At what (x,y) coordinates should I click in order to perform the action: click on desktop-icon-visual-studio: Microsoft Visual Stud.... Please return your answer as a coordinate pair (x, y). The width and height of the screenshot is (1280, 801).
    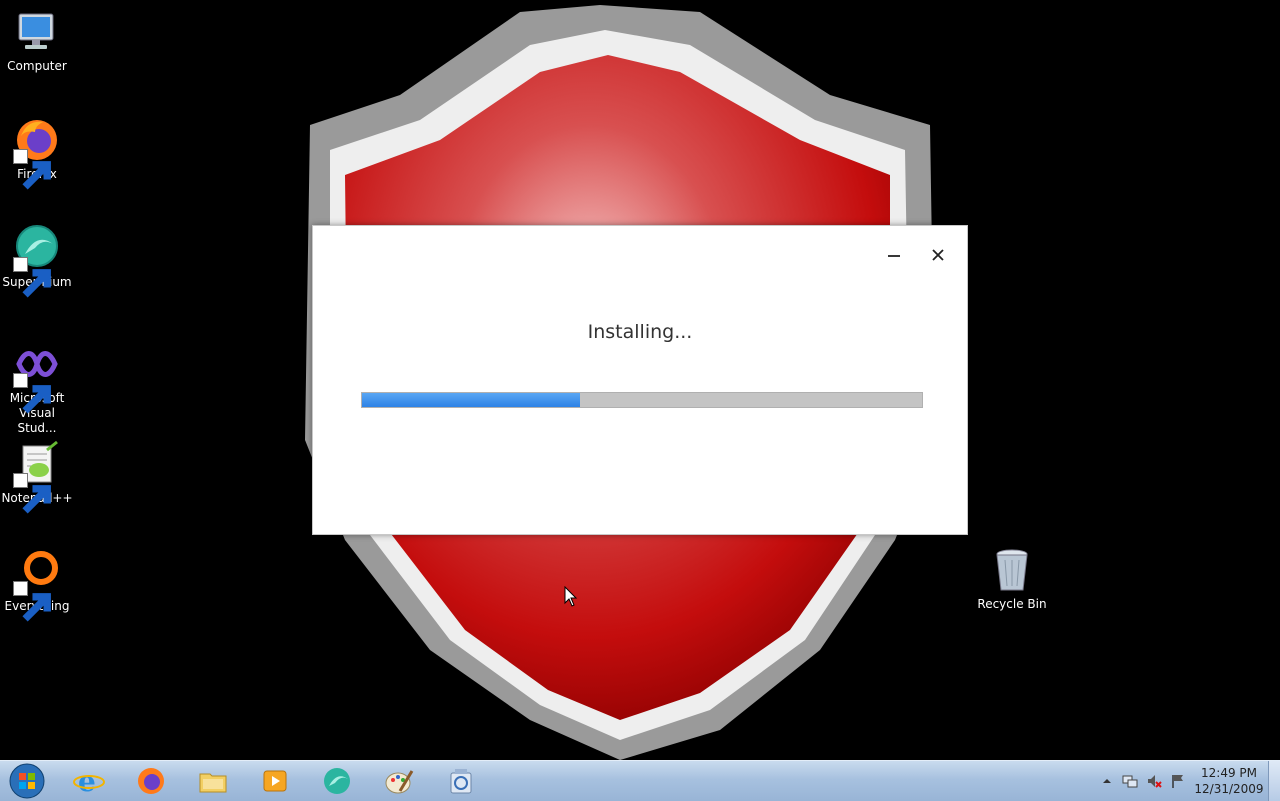
    Looking at the image, I should click on (37, 388).